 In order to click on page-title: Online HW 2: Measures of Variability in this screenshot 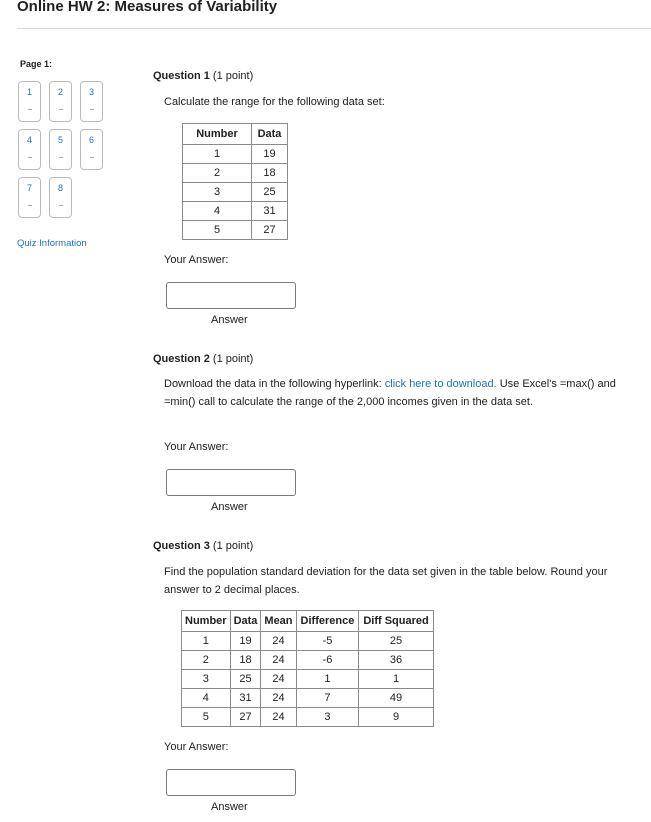, I will do `click(147, 7)`.